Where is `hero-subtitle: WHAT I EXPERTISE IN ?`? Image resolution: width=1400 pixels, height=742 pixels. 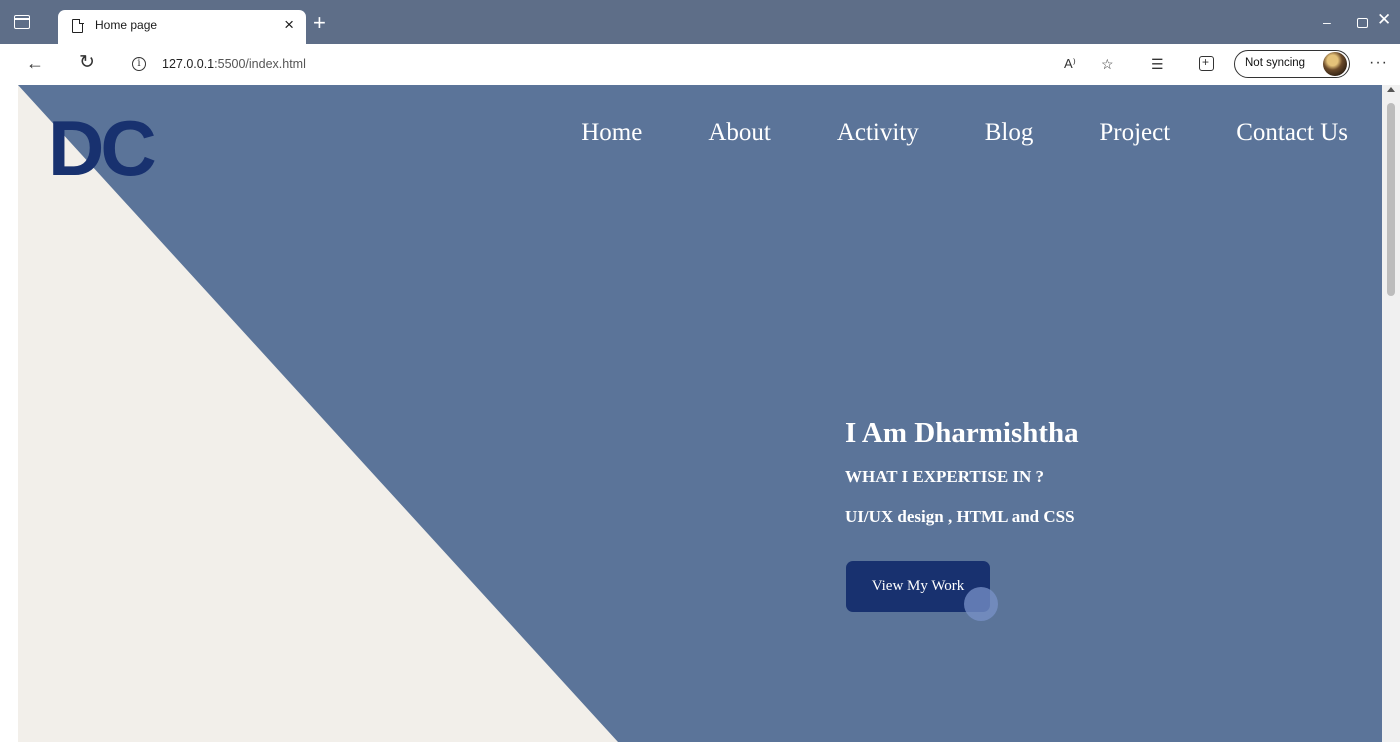
hero-subtitle: WHAT I EXPERTISE IN ? is located at coordinates (945, 476).